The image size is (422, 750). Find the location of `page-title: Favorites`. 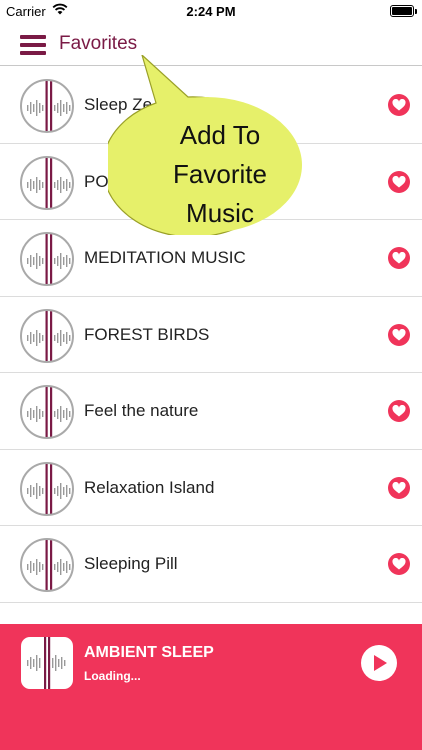

page-title: Favorites is located at coordinates (98, 43).